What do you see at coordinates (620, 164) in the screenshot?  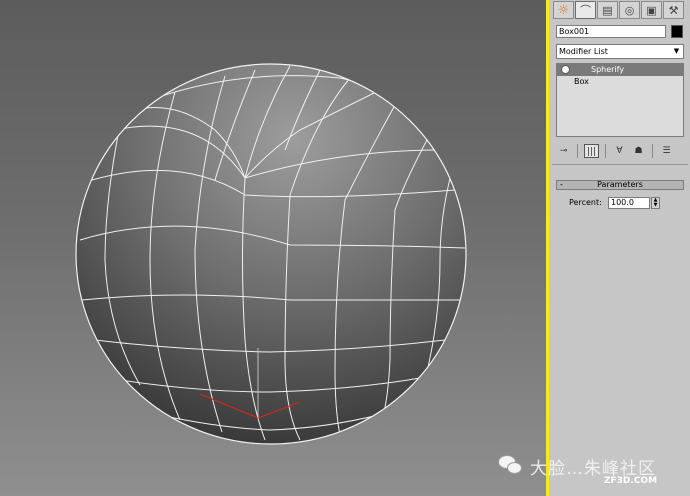 I see `panel-divider` at bounding box center [620, 164].